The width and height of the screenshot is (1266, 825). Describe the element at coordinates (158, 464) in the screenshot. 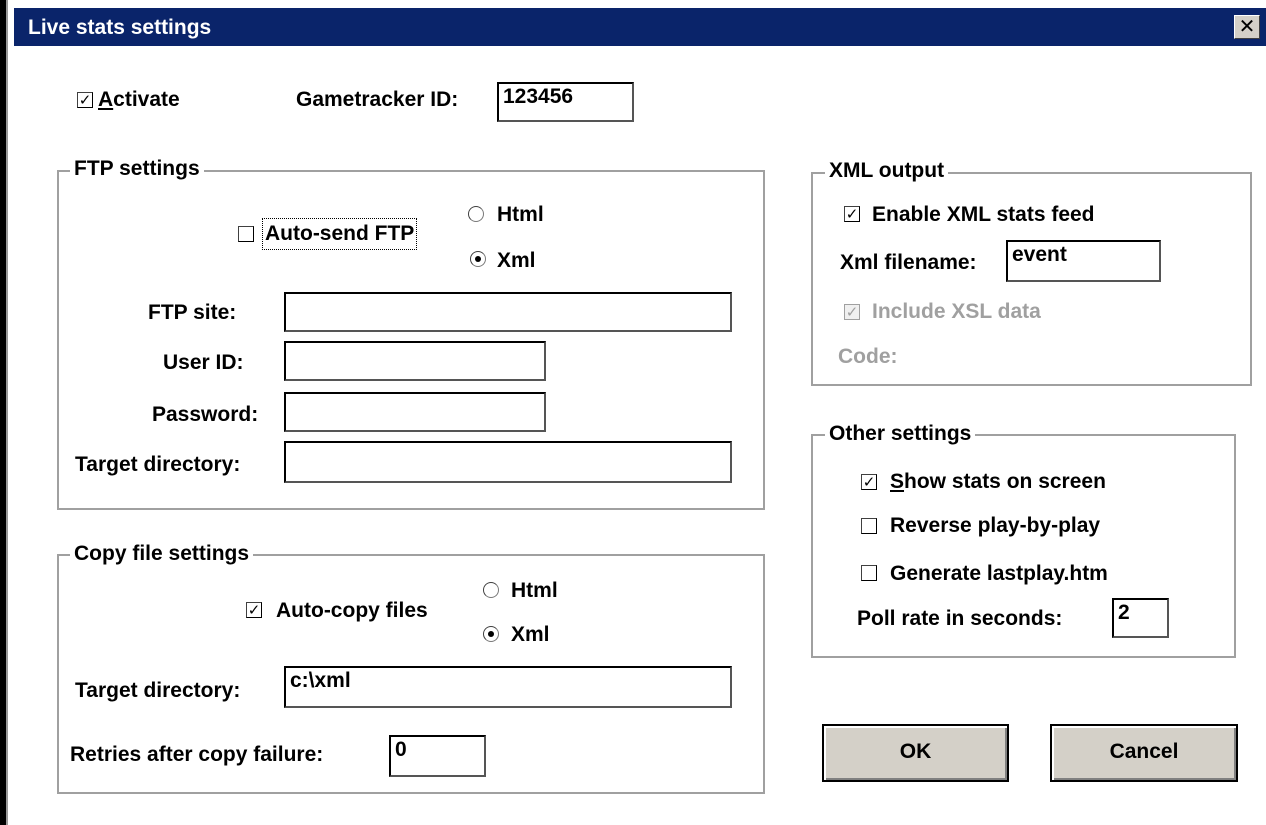

I see `ftp-target-directory-label: Target directory:` at that location.